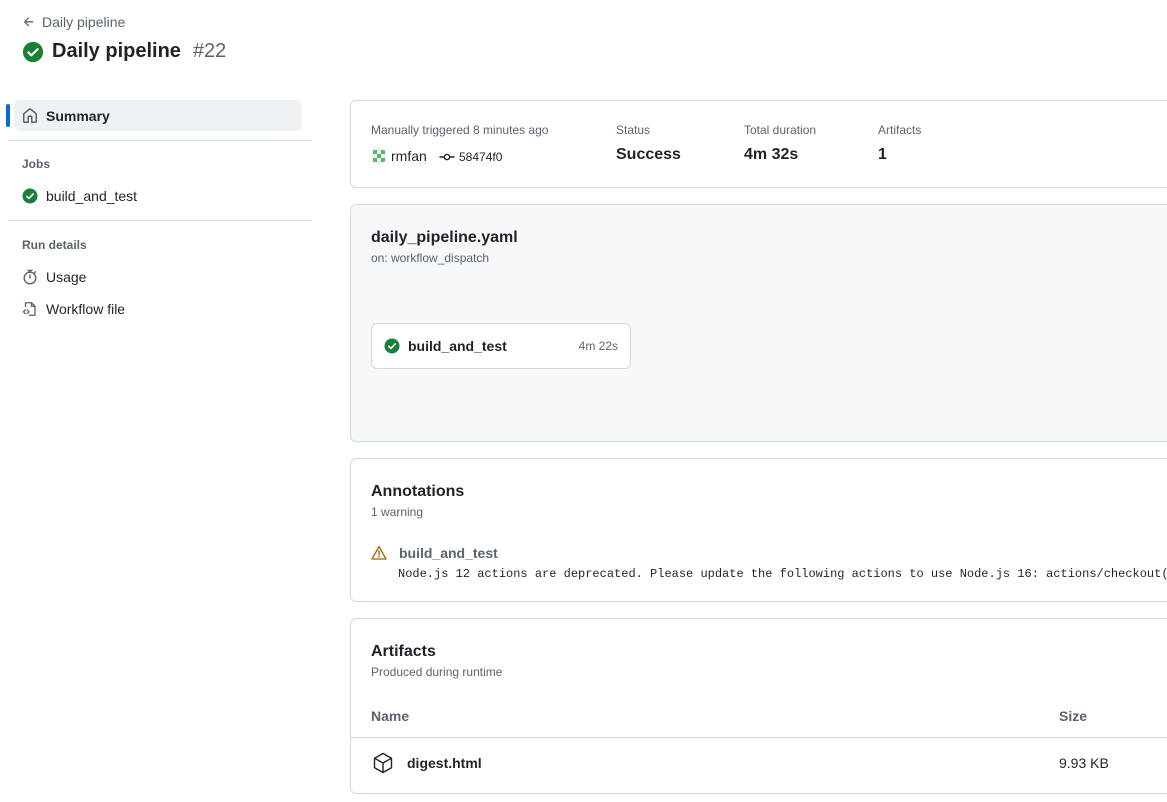 The image size is (1167, 802). I want to click on actor: rmfan, so click(399, 156).